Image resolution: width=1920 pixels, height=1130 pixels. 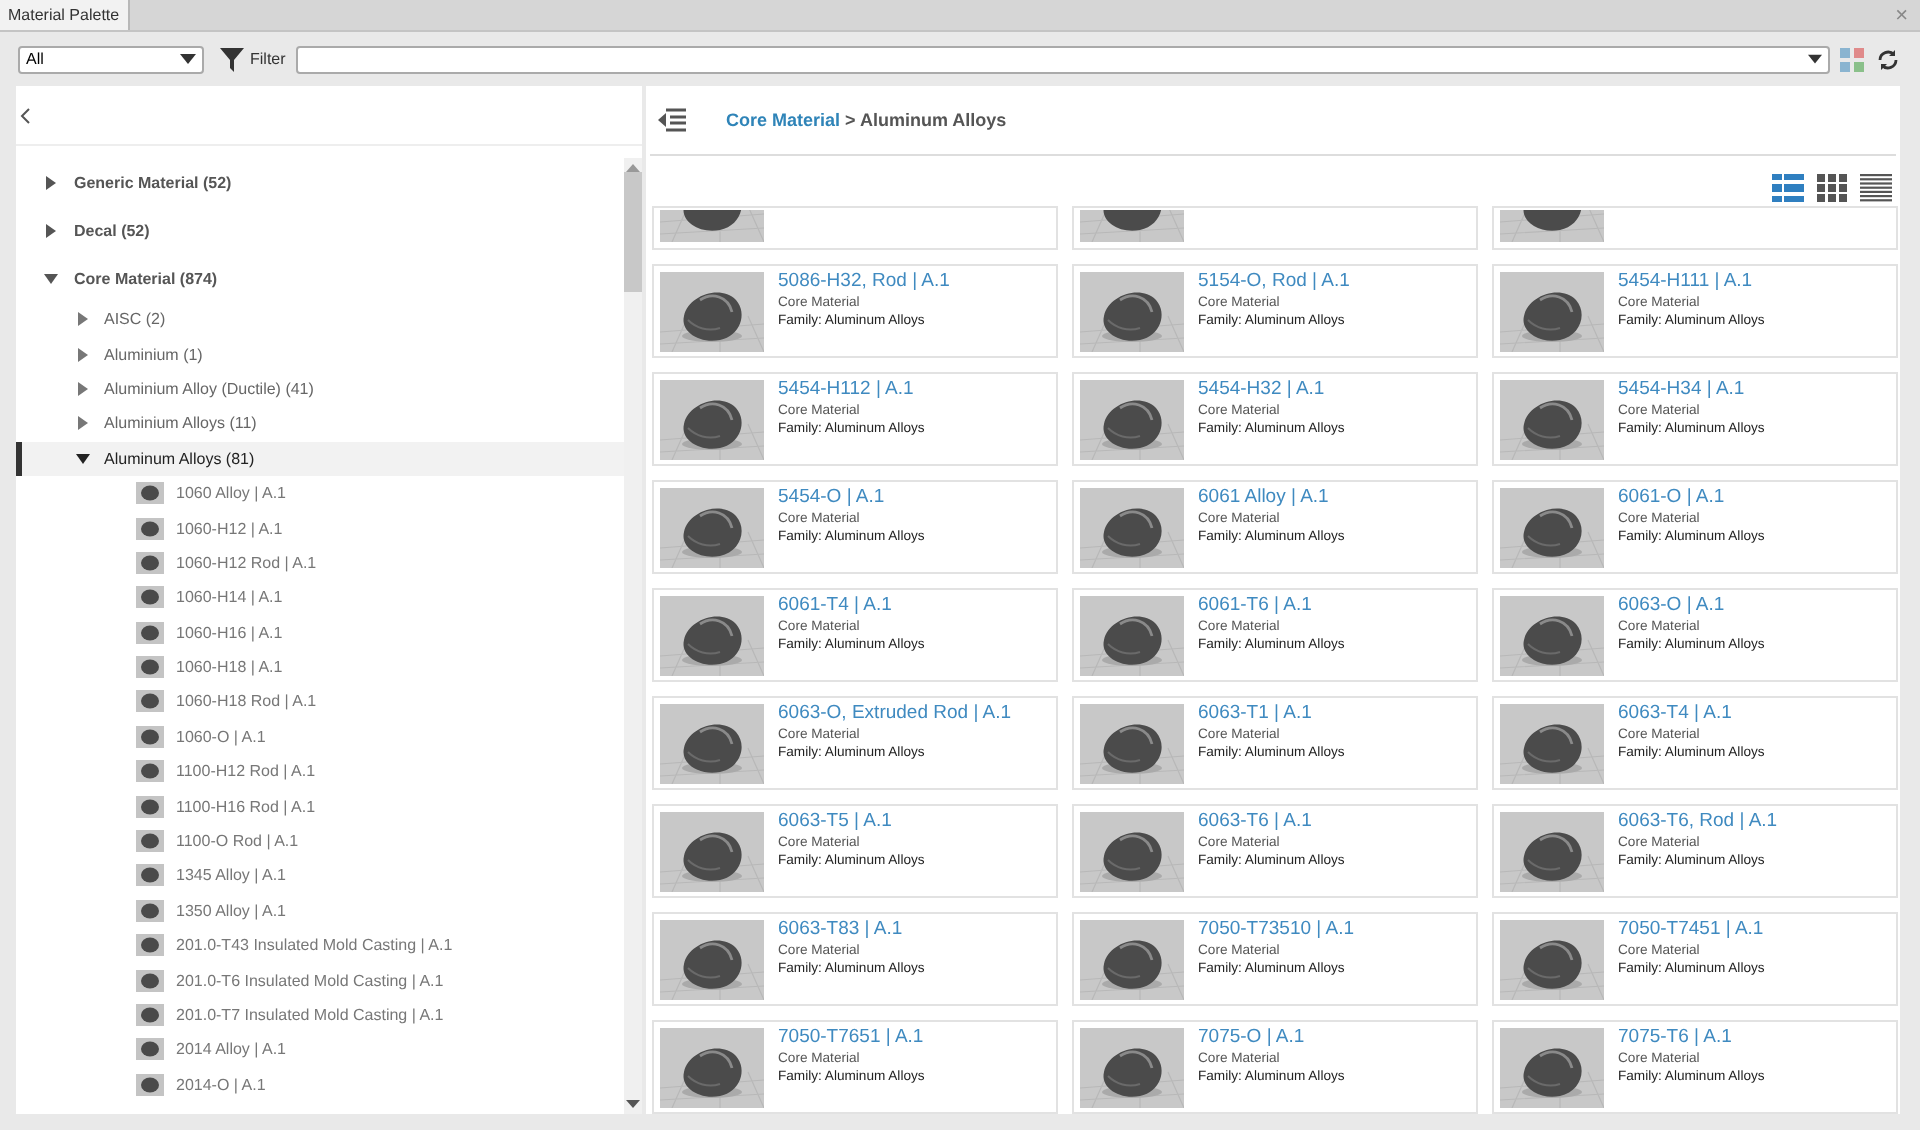 I want to click on refresh-icon, so click(x=1888, y=59).